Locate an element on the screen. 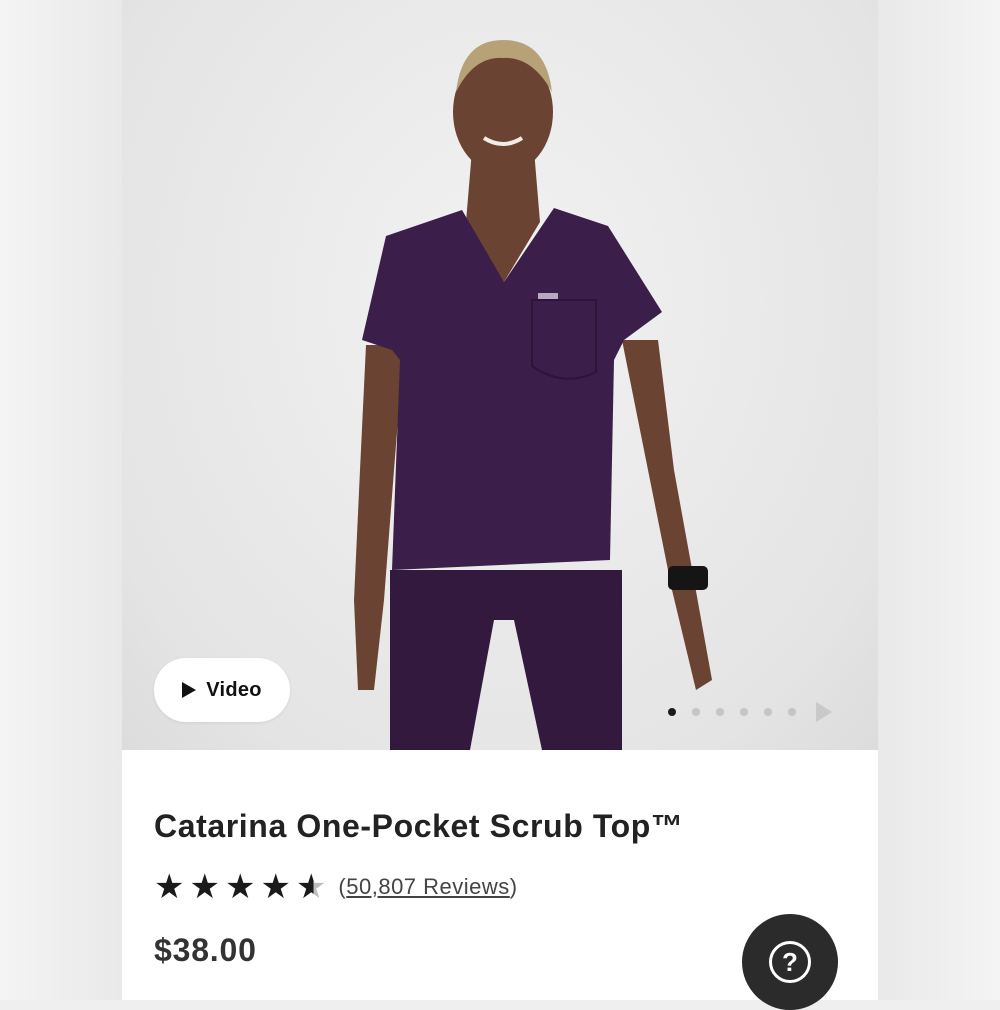 This screenshot has width=1000, height=1010. product-price: $38.00 is located at coordinates (205, 950).